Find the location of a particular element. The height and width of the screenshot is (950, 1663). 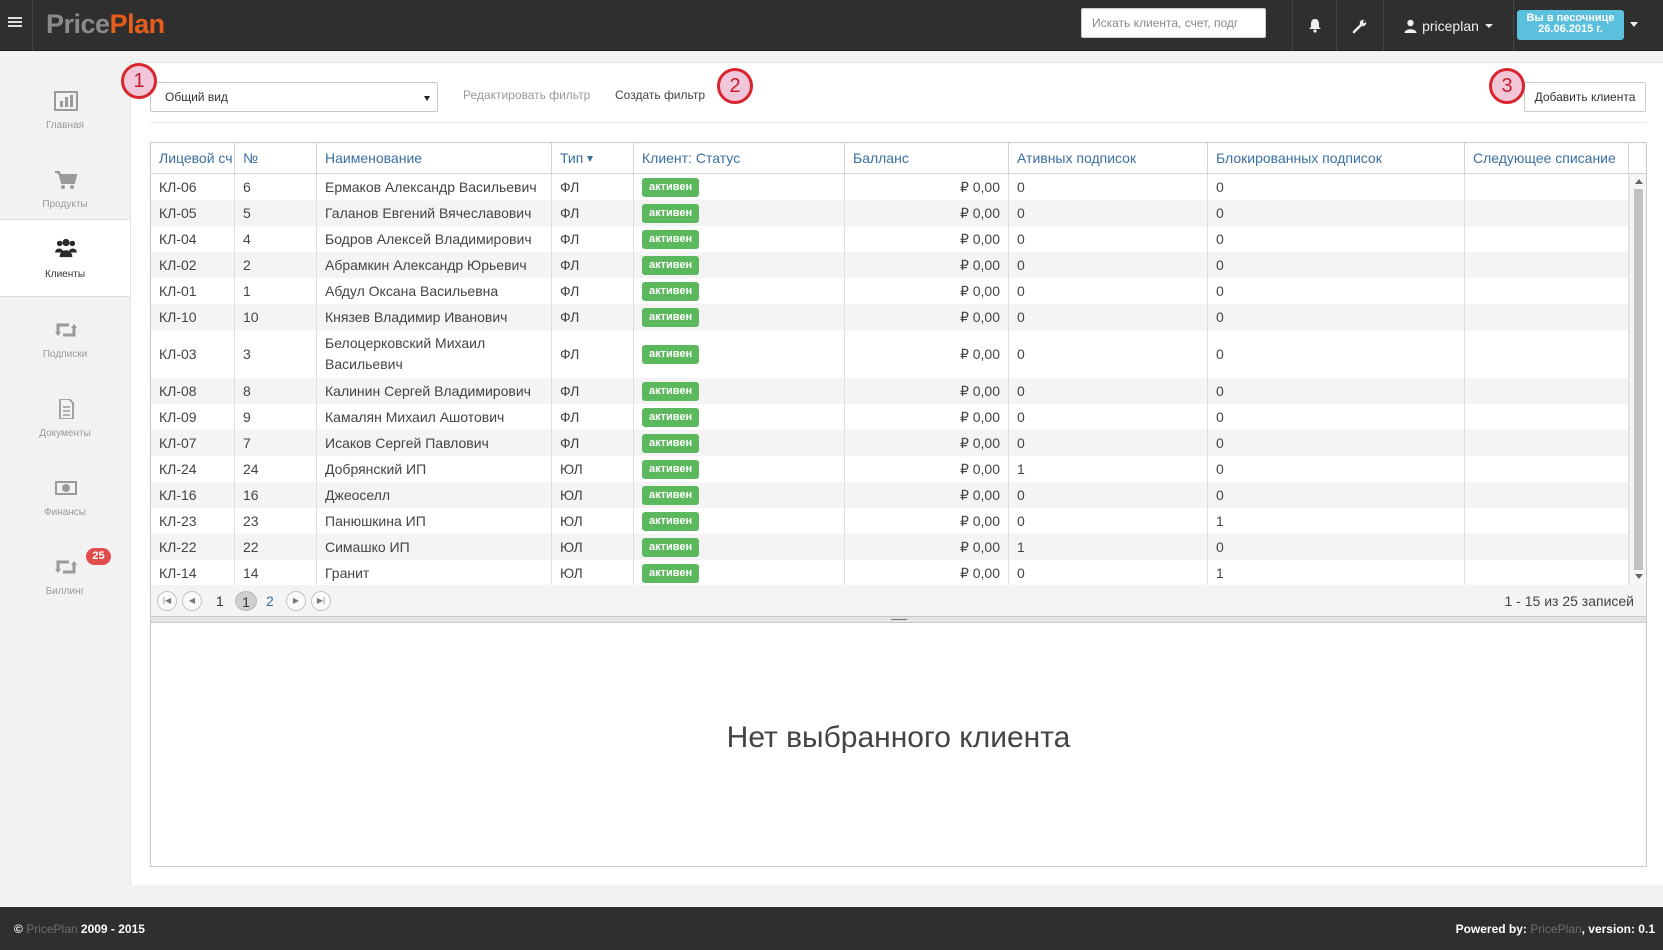

menu-toggle-button is located at coordinates (16, 25).